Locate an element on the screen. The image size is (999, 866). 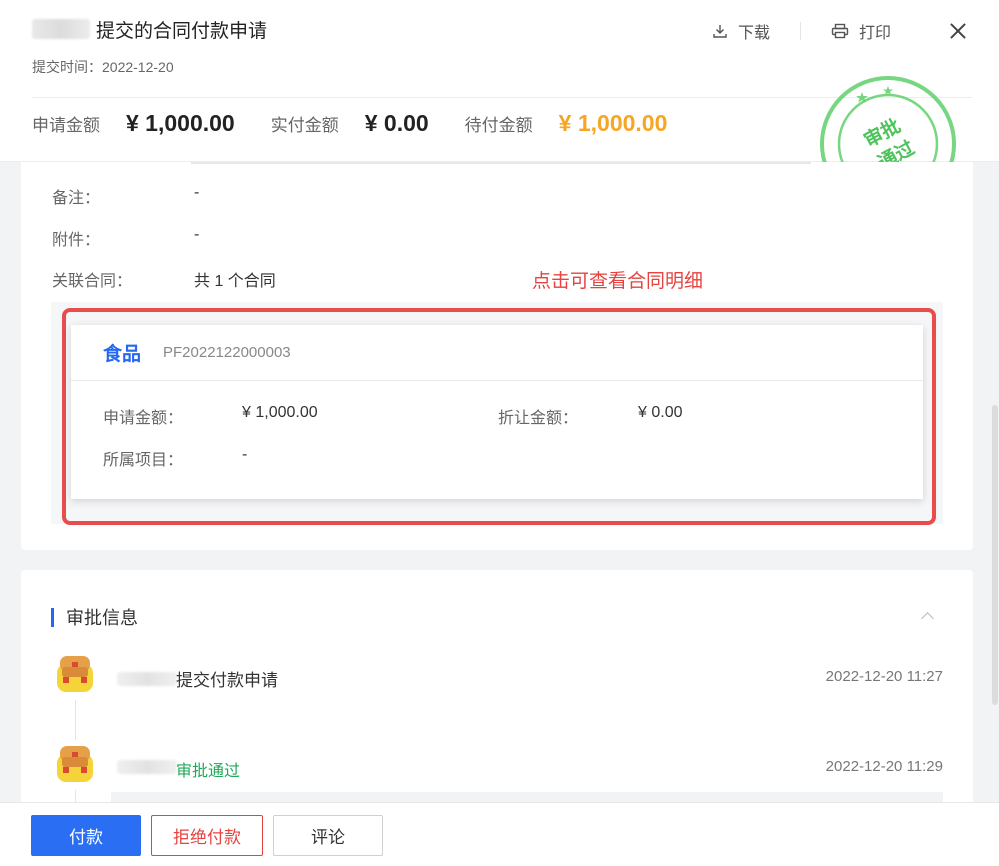
page-title: 提交的合同付款申请 is located at coordinates (182, 30).